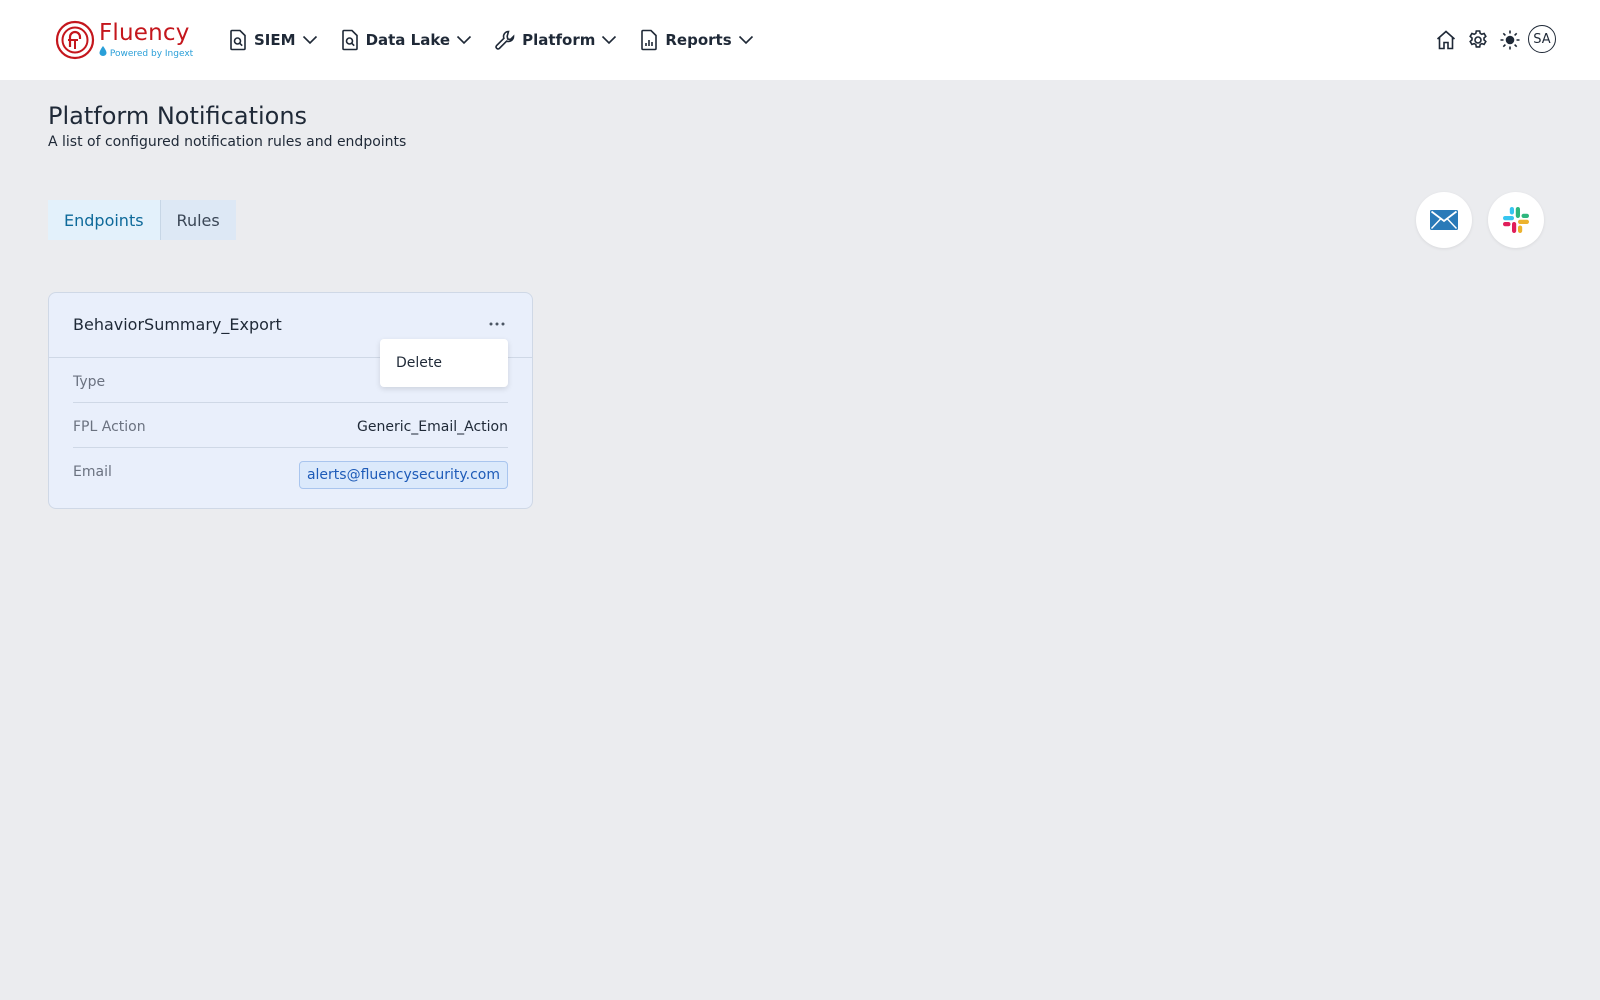  I want to click on detail-key: FPL Action, so click(109, 427).